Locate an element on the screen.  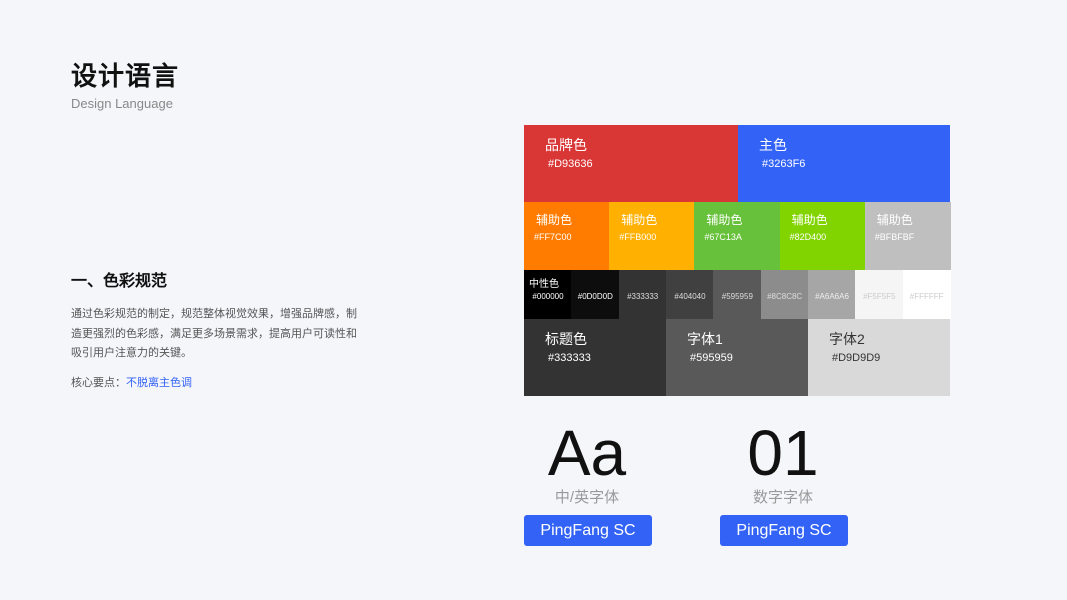
swatch-neutral: #595959 is located at coordinates (737, 294).